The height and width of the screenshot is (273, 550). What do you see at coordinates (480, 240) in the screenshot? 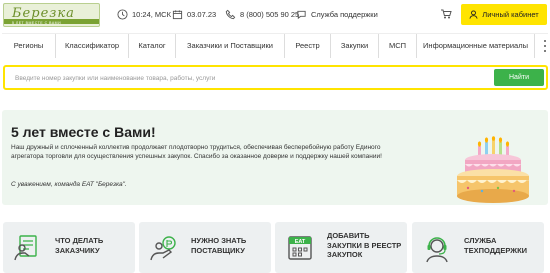
I see `card-label-line: СЛУЖБА` at bounding box center [480, 240].